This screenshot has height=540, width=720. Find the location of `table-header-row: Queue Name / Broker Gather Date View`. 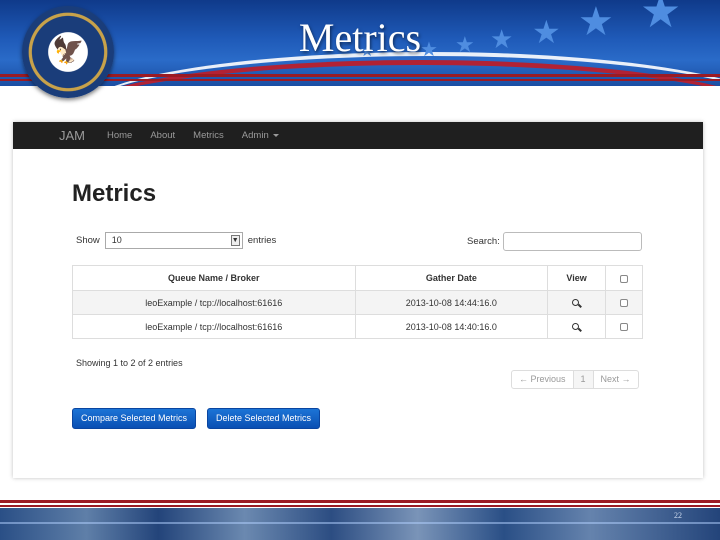

table-header-row: Queue Name / Broker Gather Date View is located at coordinates (357, 278).